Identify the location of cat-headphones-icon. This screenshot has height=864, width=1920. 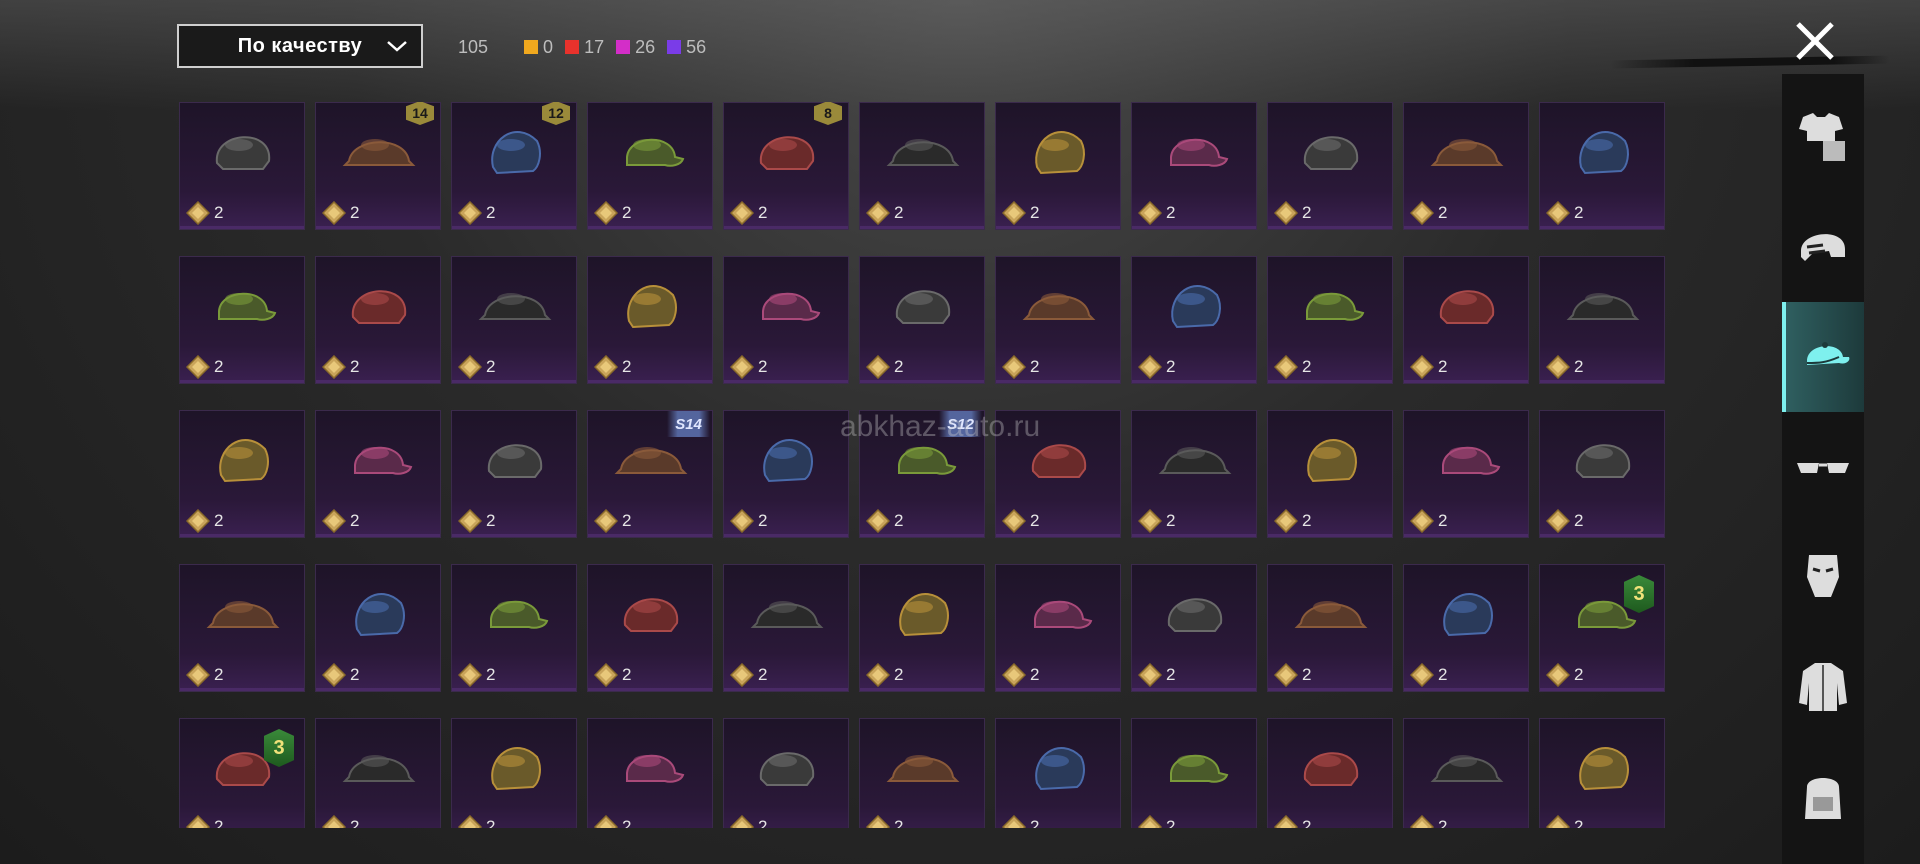
(380, 615).